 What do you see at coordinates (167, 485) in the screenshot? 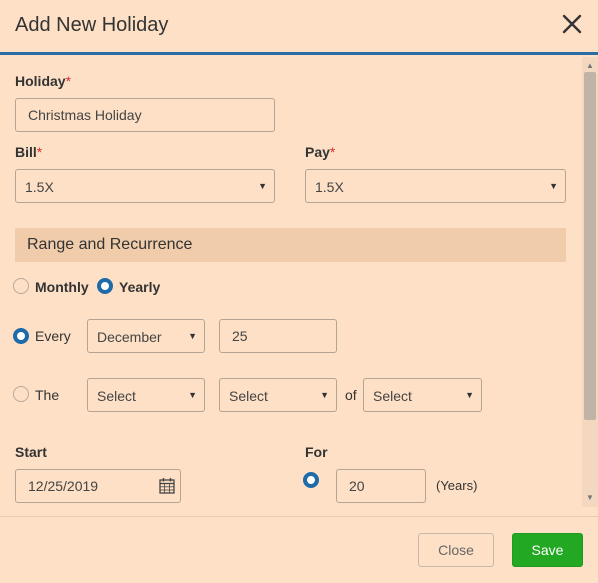
I see `calendar-icon` at bounding box center [167, 485].